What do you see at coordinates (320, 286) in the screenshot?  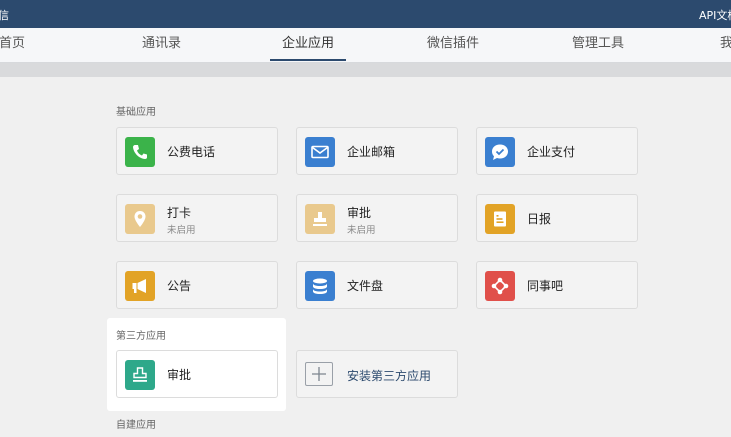 I see `database-icon` at bounding box center [320, 286].